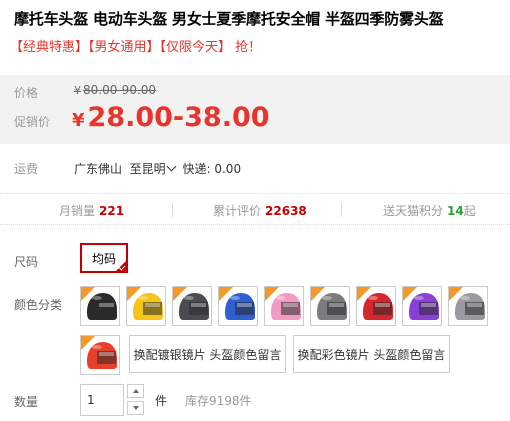  Describe the element at coordinates (371, 354) in the screenshot. I see `color-option-color-lens: 换配彩色镜片 头盔颜色留言` at that location.